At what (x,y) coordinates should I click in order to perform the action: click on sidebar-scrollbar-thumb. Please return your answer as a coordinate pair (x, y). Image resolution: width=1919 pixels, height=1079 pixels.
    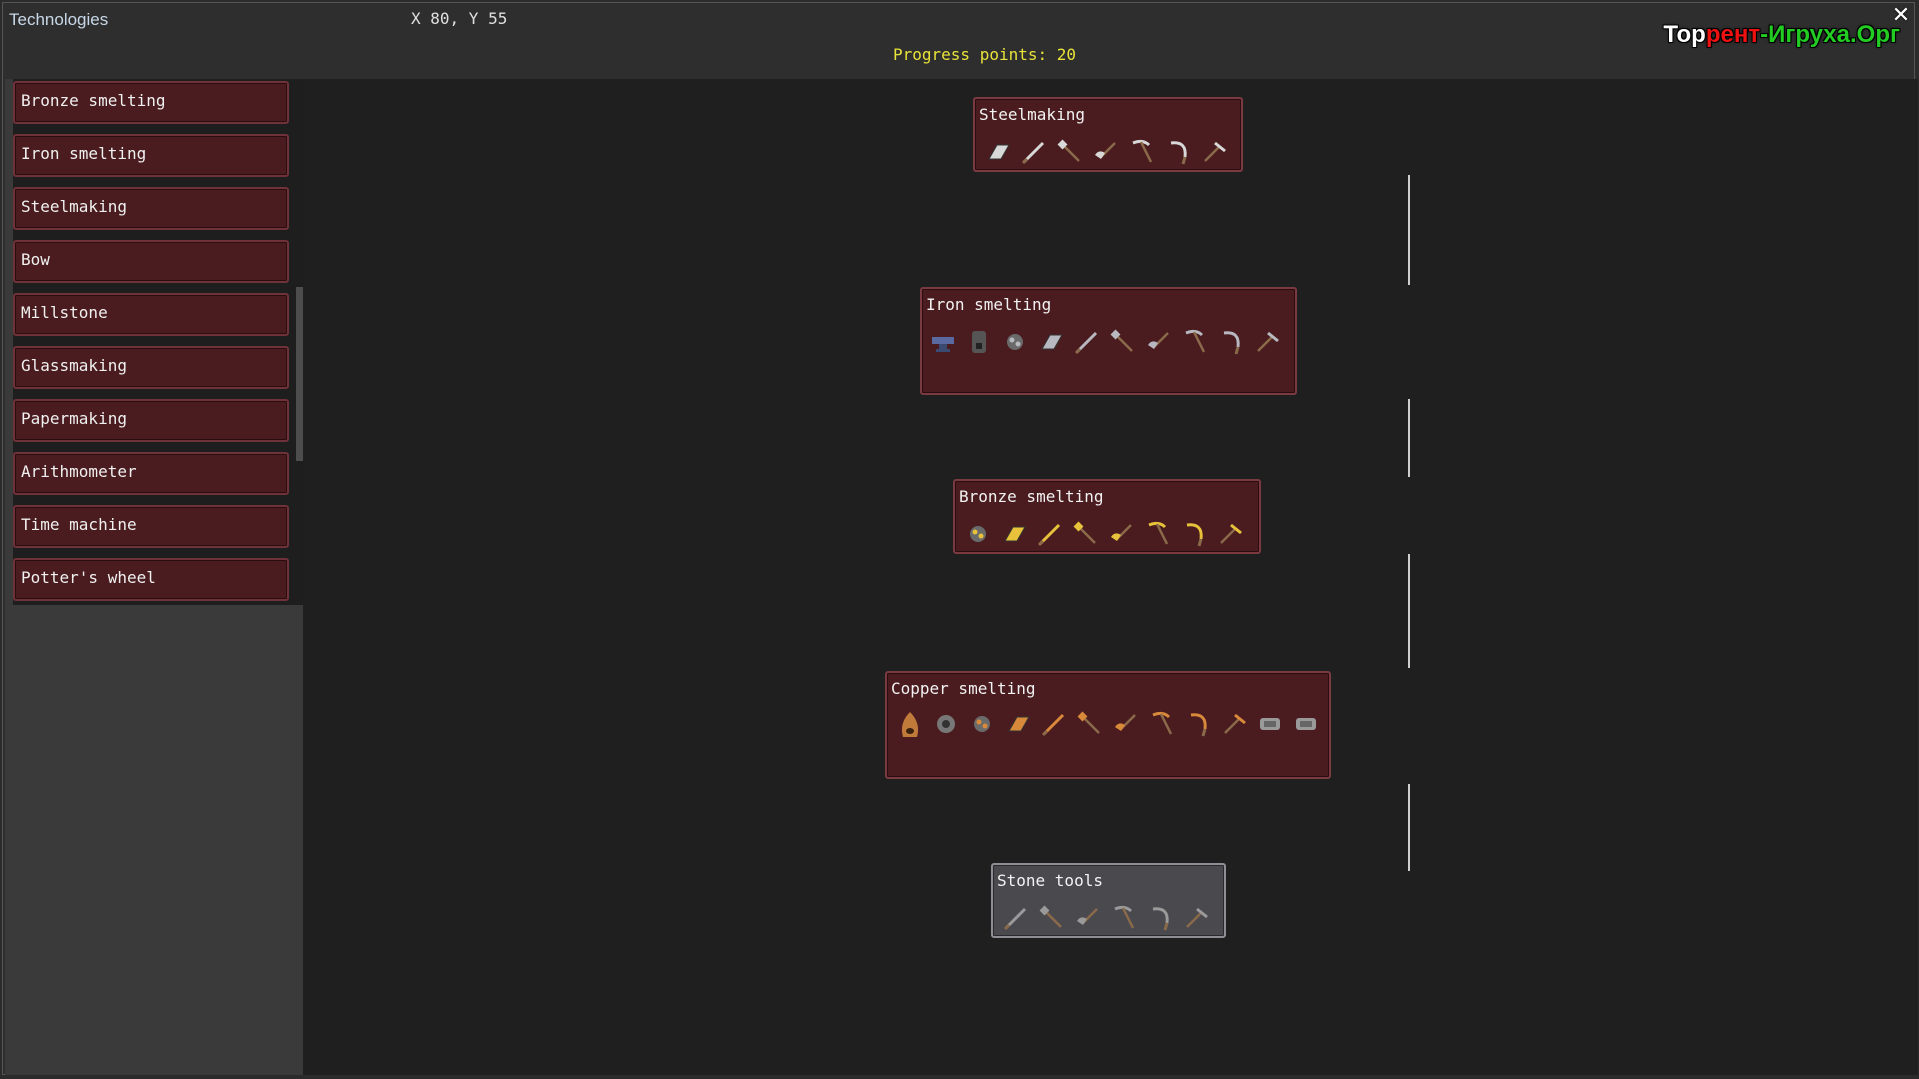
    Looking at the image, I should click on (299, 374).